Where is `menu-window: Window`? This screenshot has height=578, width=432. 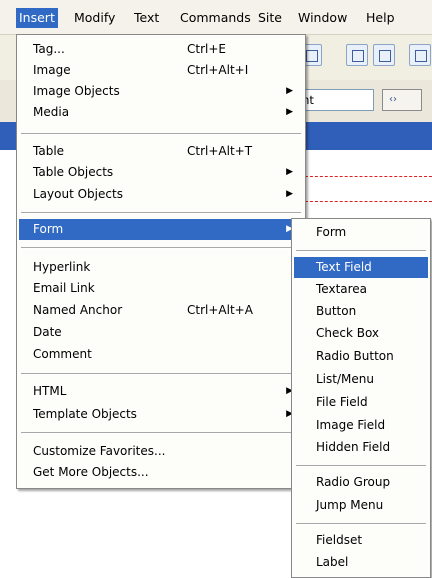
menu-window: Window is located at coordinates (322, 18).